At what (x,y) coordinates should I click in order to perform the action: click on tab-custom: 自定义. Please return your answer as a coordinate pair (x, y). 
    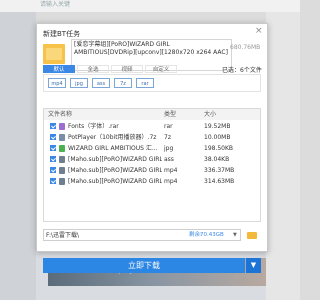
    Looking at the image, I should click on (161, 69).